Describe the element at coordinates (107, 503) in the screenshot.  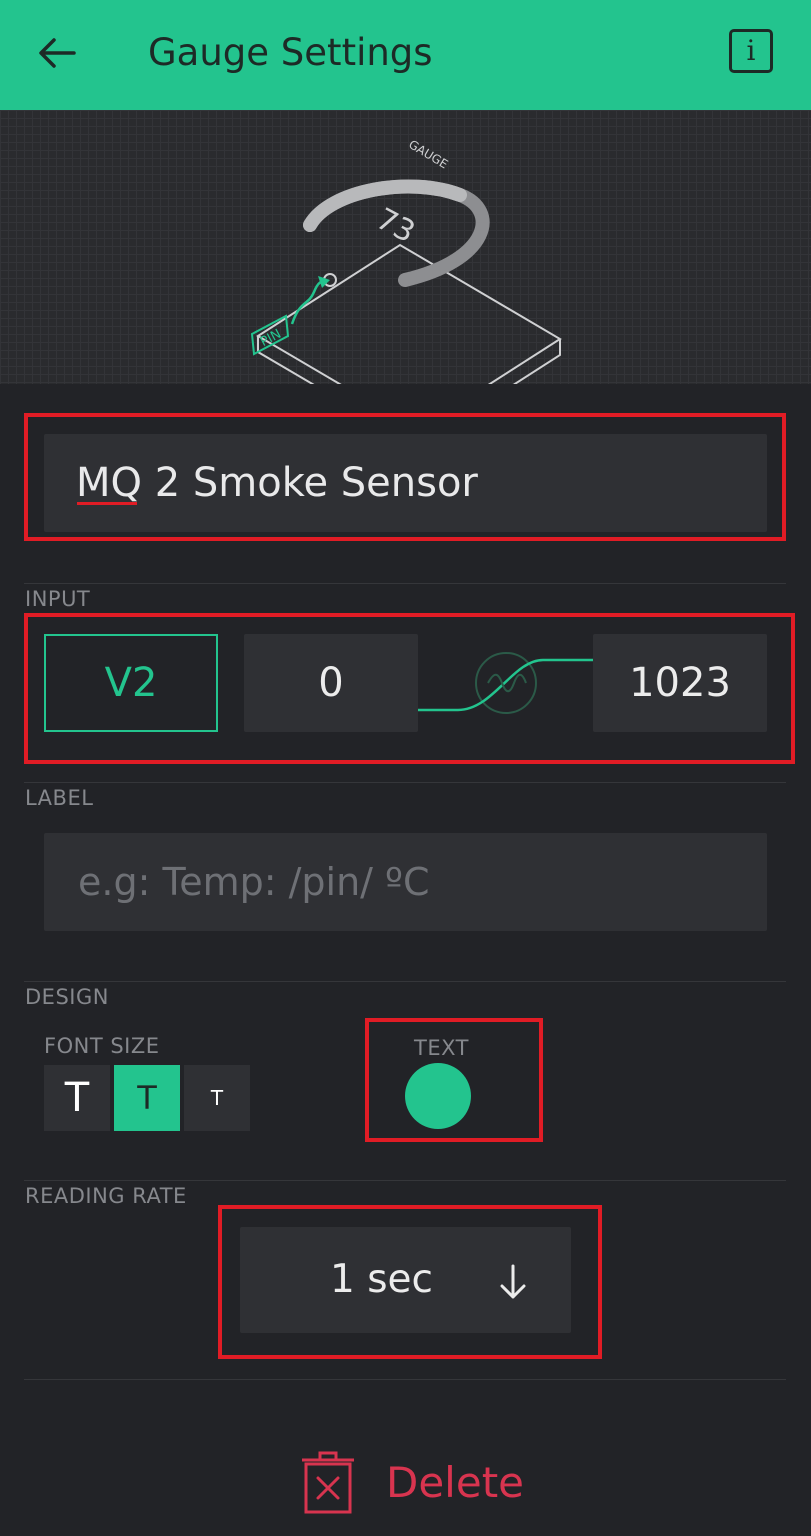
I see `spellcheck-underline` at that location.